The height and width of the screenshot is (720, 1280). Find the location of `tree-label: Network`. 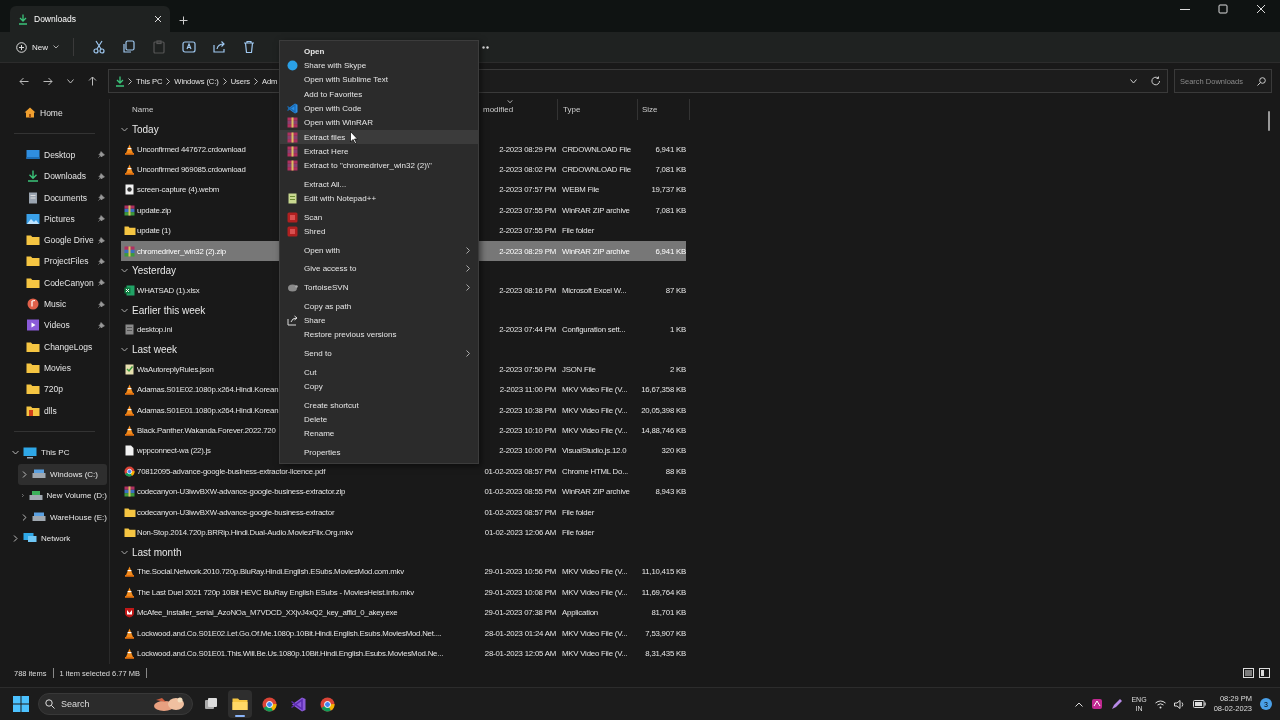

tree-label: Network is located at coordinates (56, 538).